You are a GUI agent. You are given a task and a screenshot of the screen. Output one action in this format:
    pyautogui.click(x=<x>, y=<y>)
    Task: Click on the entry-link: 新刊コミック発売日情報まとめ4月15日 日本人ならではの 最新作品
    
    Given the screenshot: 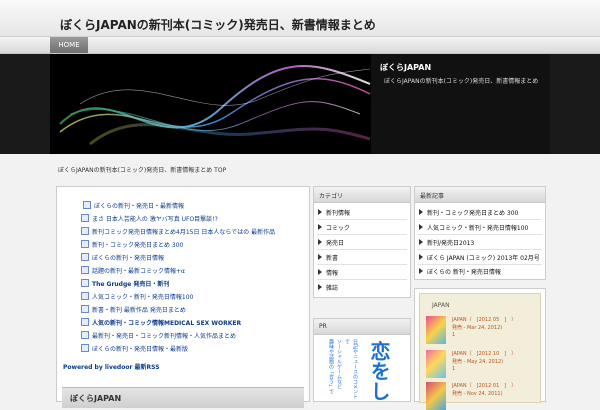 What is the action you would take?
    pyautogui.click(x=178, y=231)
    